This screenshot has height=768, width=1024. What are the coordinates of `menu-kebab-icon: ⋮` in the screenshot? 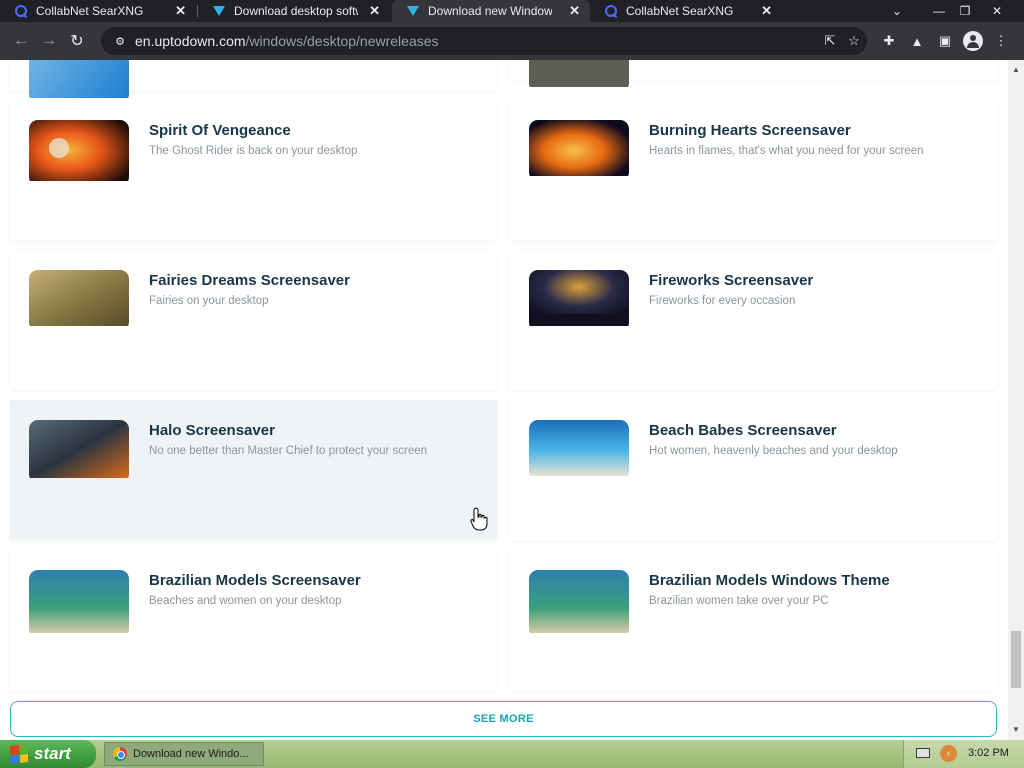 It's located at (1001, 41).